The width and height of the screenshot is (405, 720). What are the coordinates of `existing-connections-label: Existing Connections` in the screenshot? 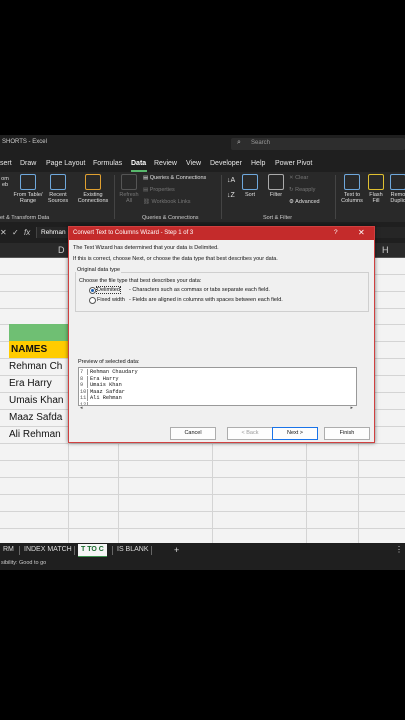 It's located at (93, 198).